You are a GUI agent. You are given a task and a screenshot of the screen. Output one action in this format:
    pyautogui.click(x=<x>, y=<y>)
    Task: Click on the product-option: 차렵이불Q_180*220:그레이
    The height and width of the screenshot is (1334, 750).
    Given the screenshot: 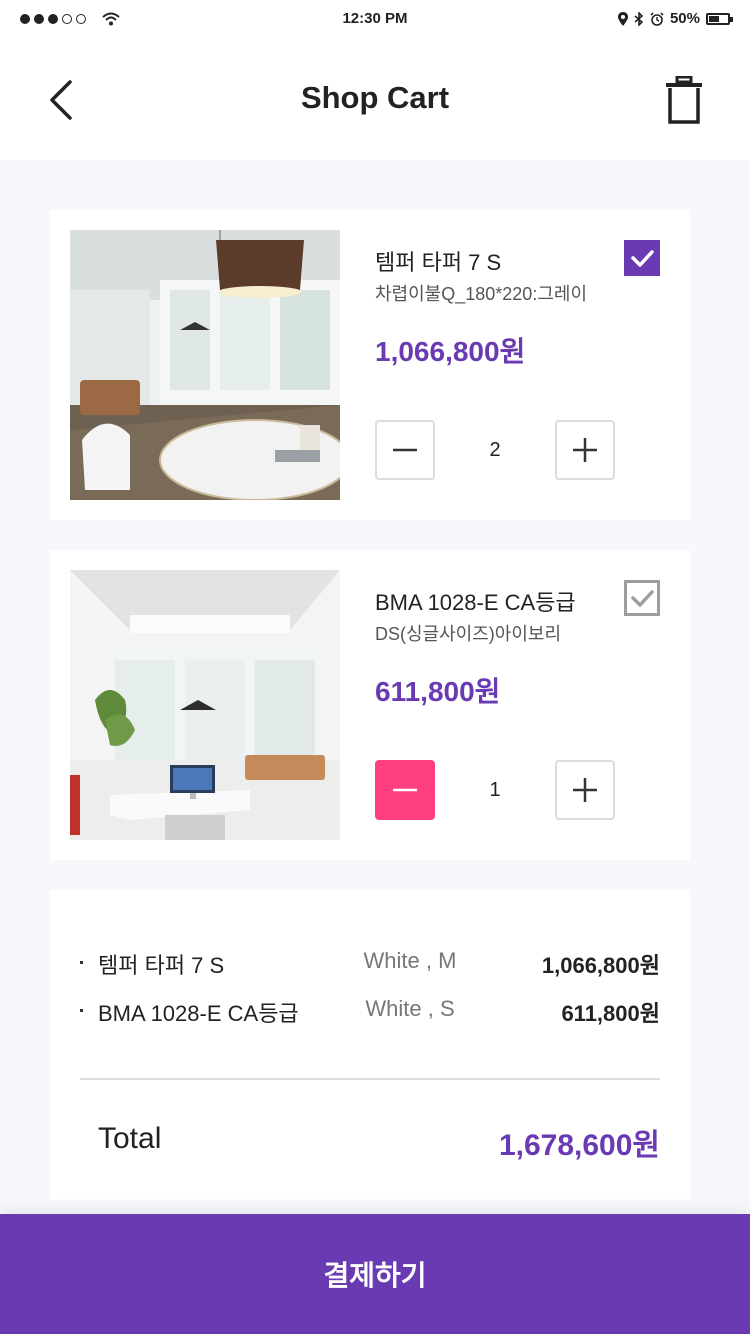 What is the action you would take?
    pyautogui.click(x=481, y=294)
    